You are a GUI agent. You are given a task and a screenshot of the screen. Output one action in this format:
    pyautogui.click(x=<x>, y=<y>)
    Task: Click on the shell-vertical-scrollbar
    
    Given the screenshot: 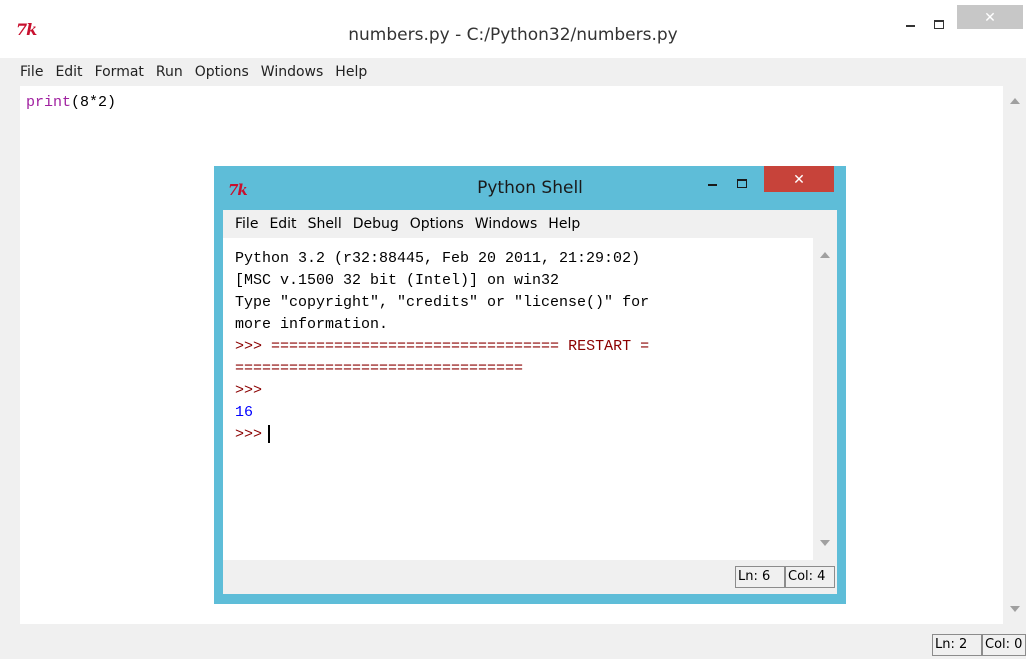 What is the action you would take?
    pyautogui.click(x=825, y=399)
    